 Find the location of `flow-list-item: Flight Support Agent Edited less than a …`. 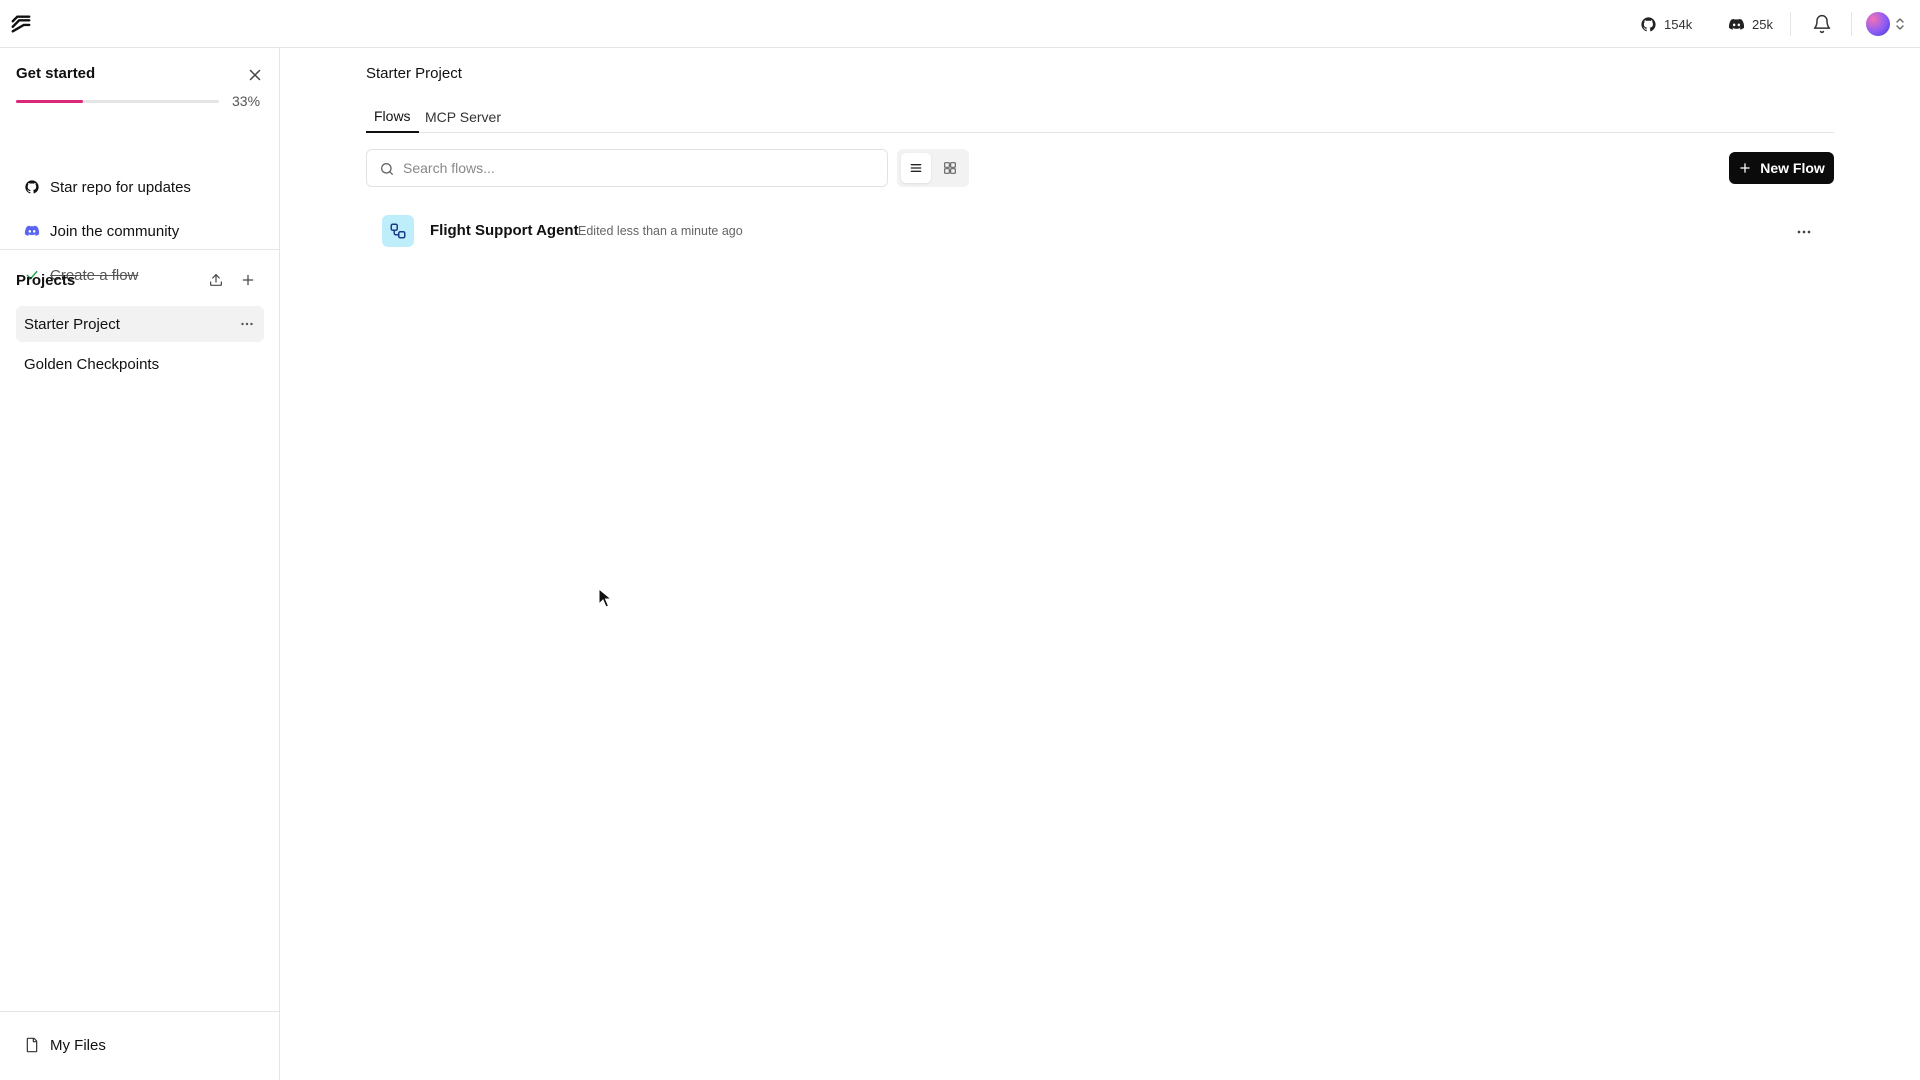

flow-list-item: Flight Support Agent Edited less than a … is located at coordinates (1100, 231).